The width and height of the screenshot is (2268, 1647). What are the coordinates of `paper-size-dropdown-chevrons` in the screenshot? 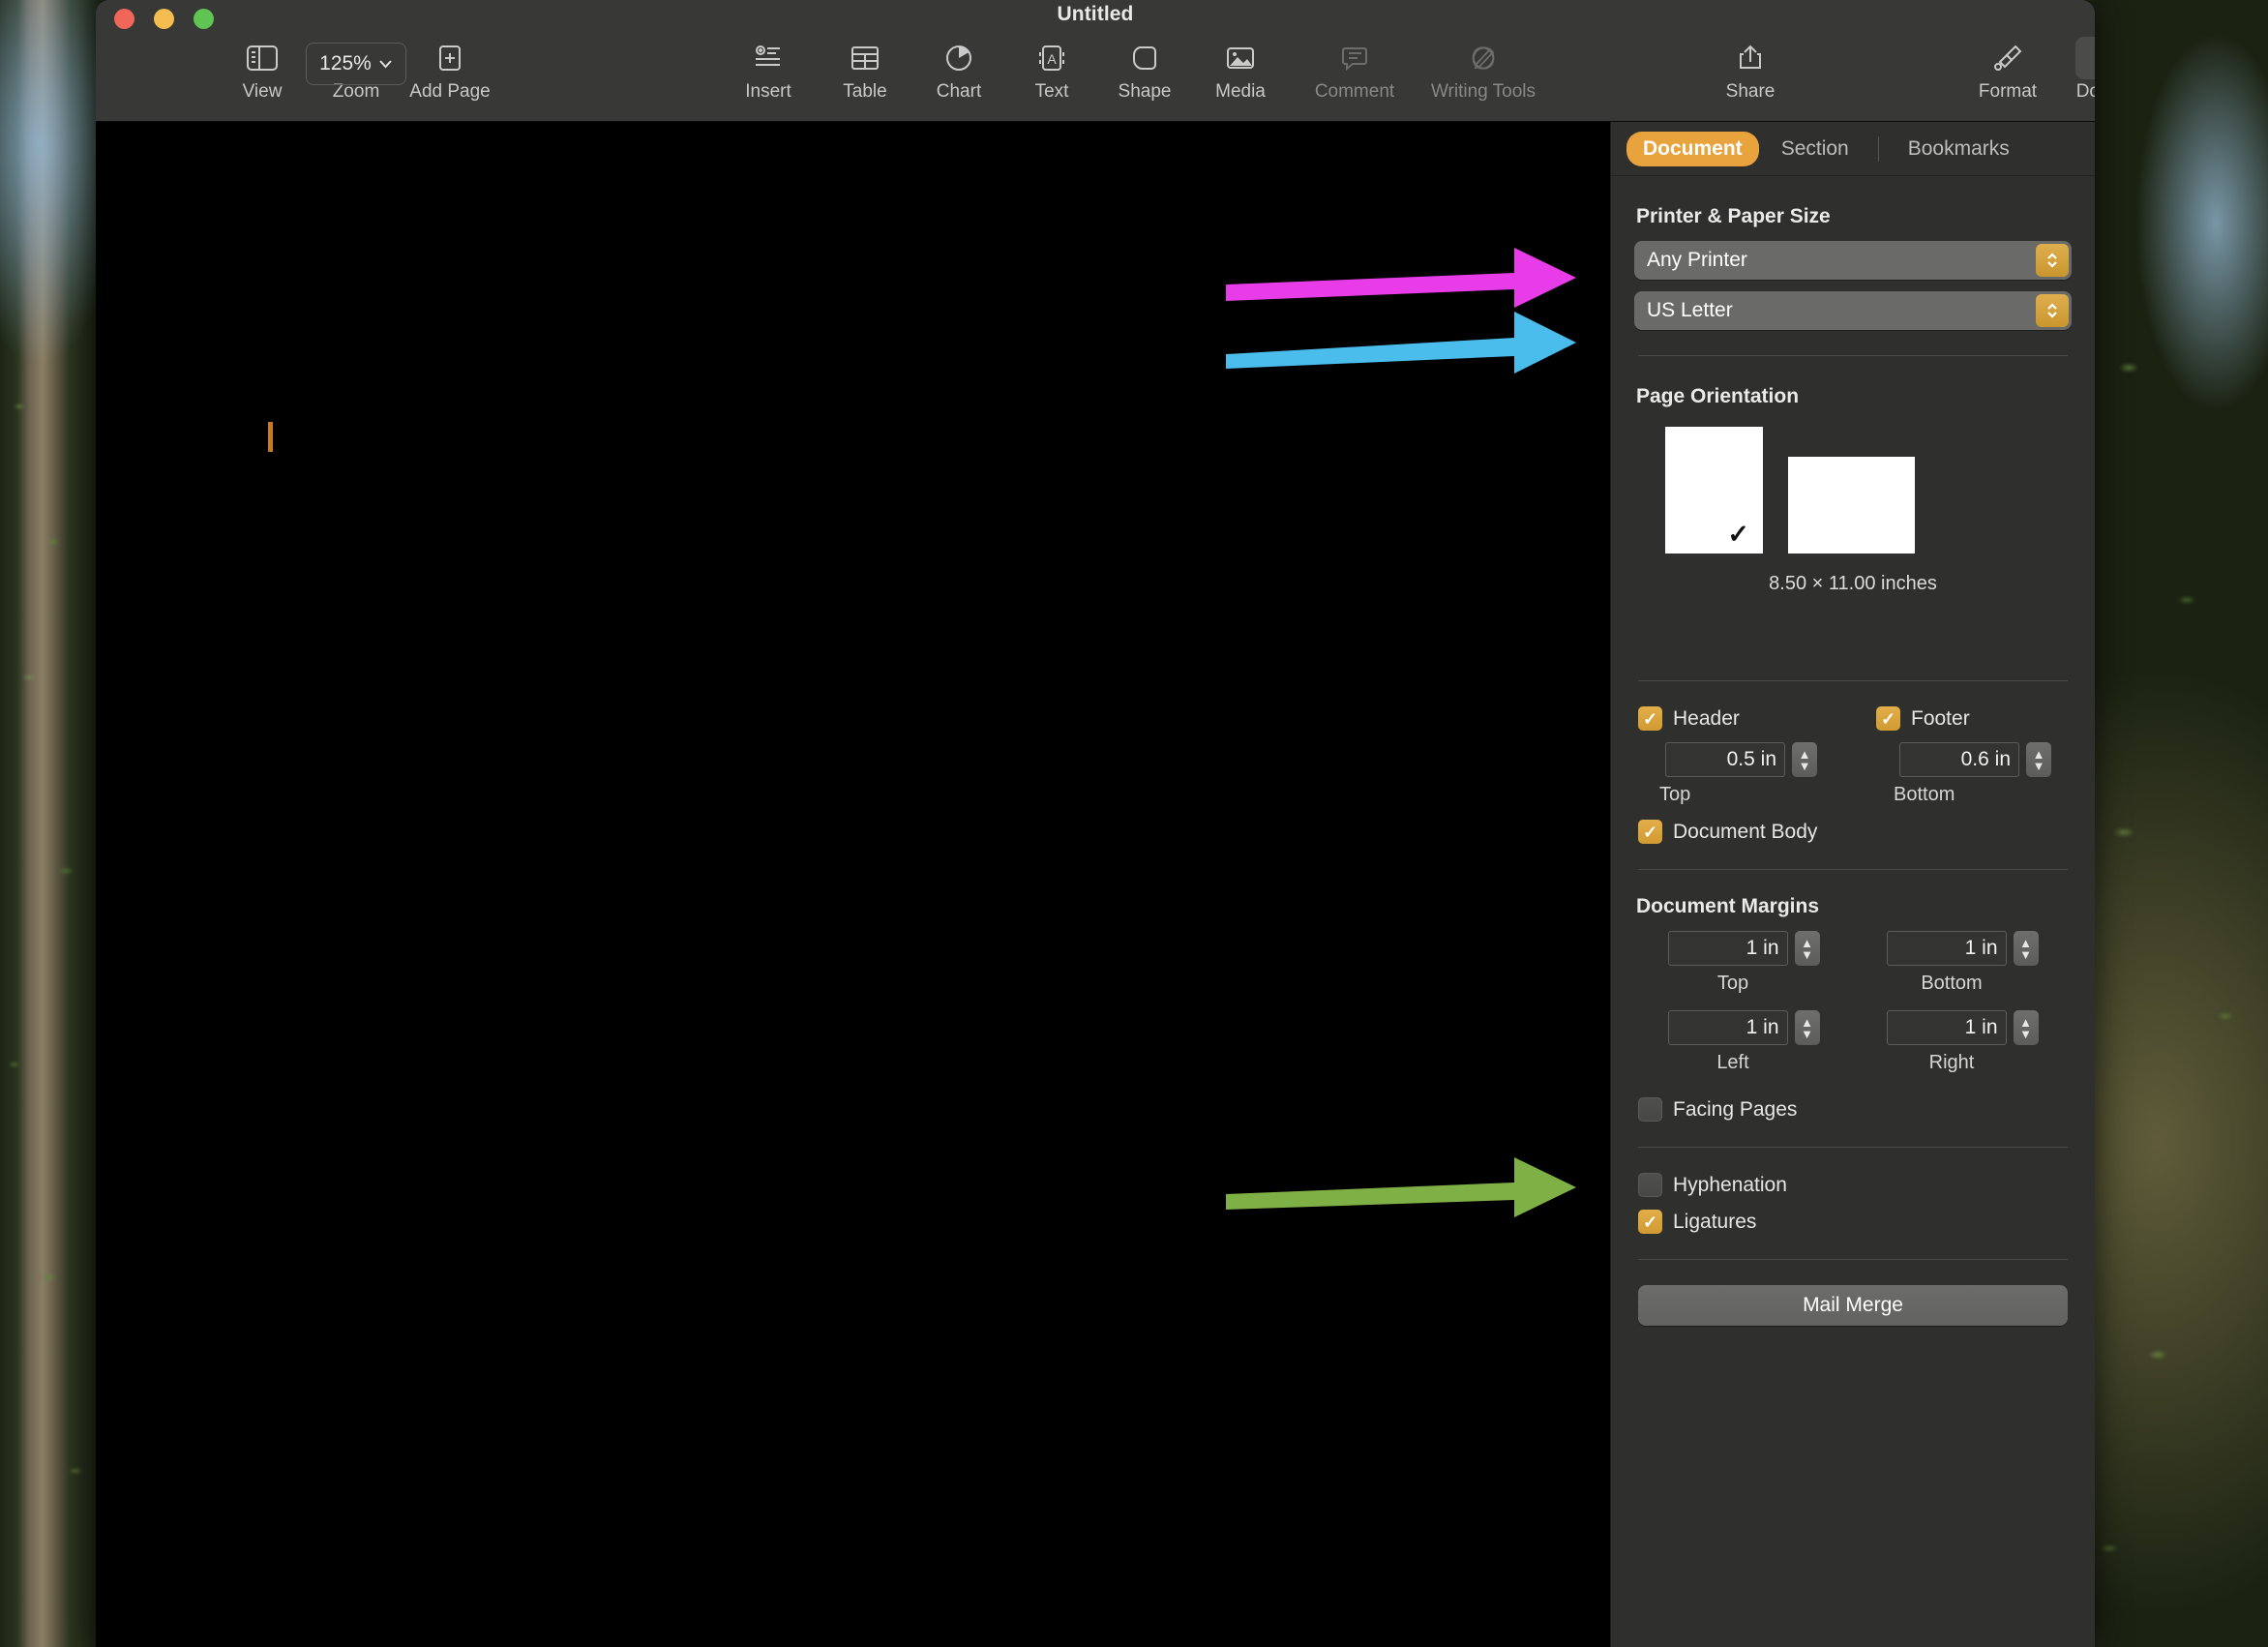 It's located at (2052, 310).